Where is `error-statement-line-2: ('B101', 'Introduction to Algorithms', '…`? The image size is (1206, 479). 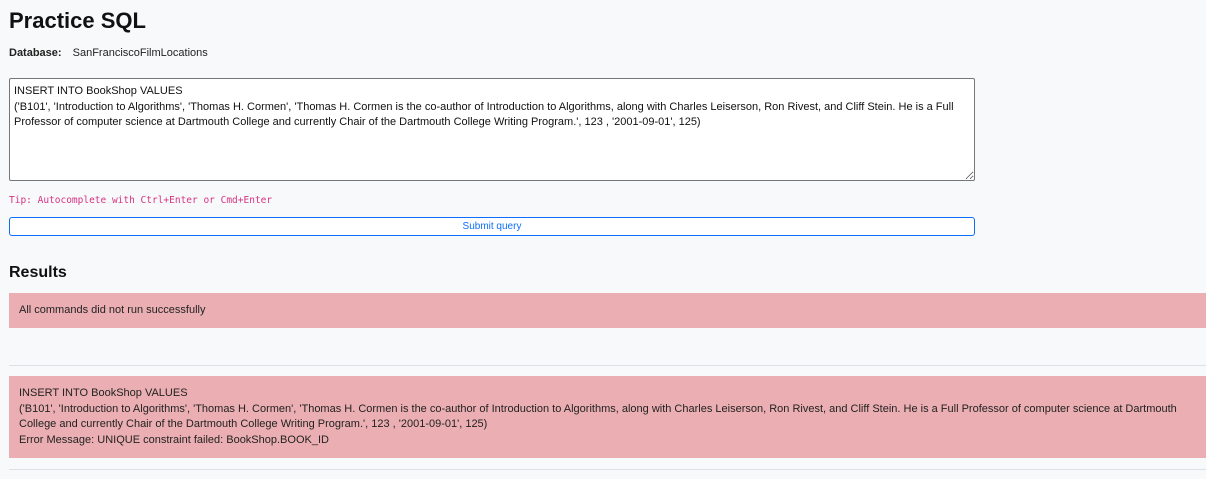 error-statement-line-2: ('B101', 'Introduction to Algorithms', '… is located at coordinates (598, 416).